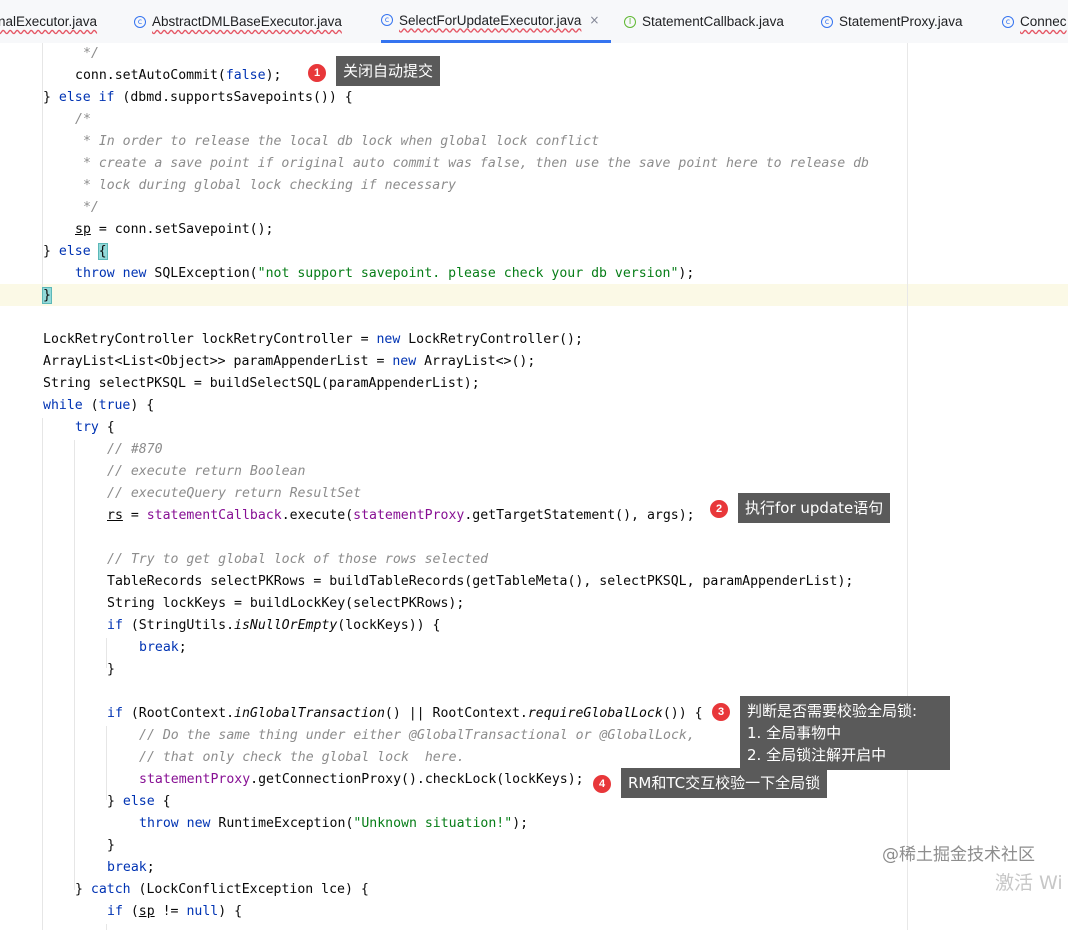 This screenshot has height=930, width=1068. What do you see at coordinates (233, 97) in the screenshot?
I see `code-text: (dbmd.supportsSavepoints()) {` at bounding box center [233, 97].